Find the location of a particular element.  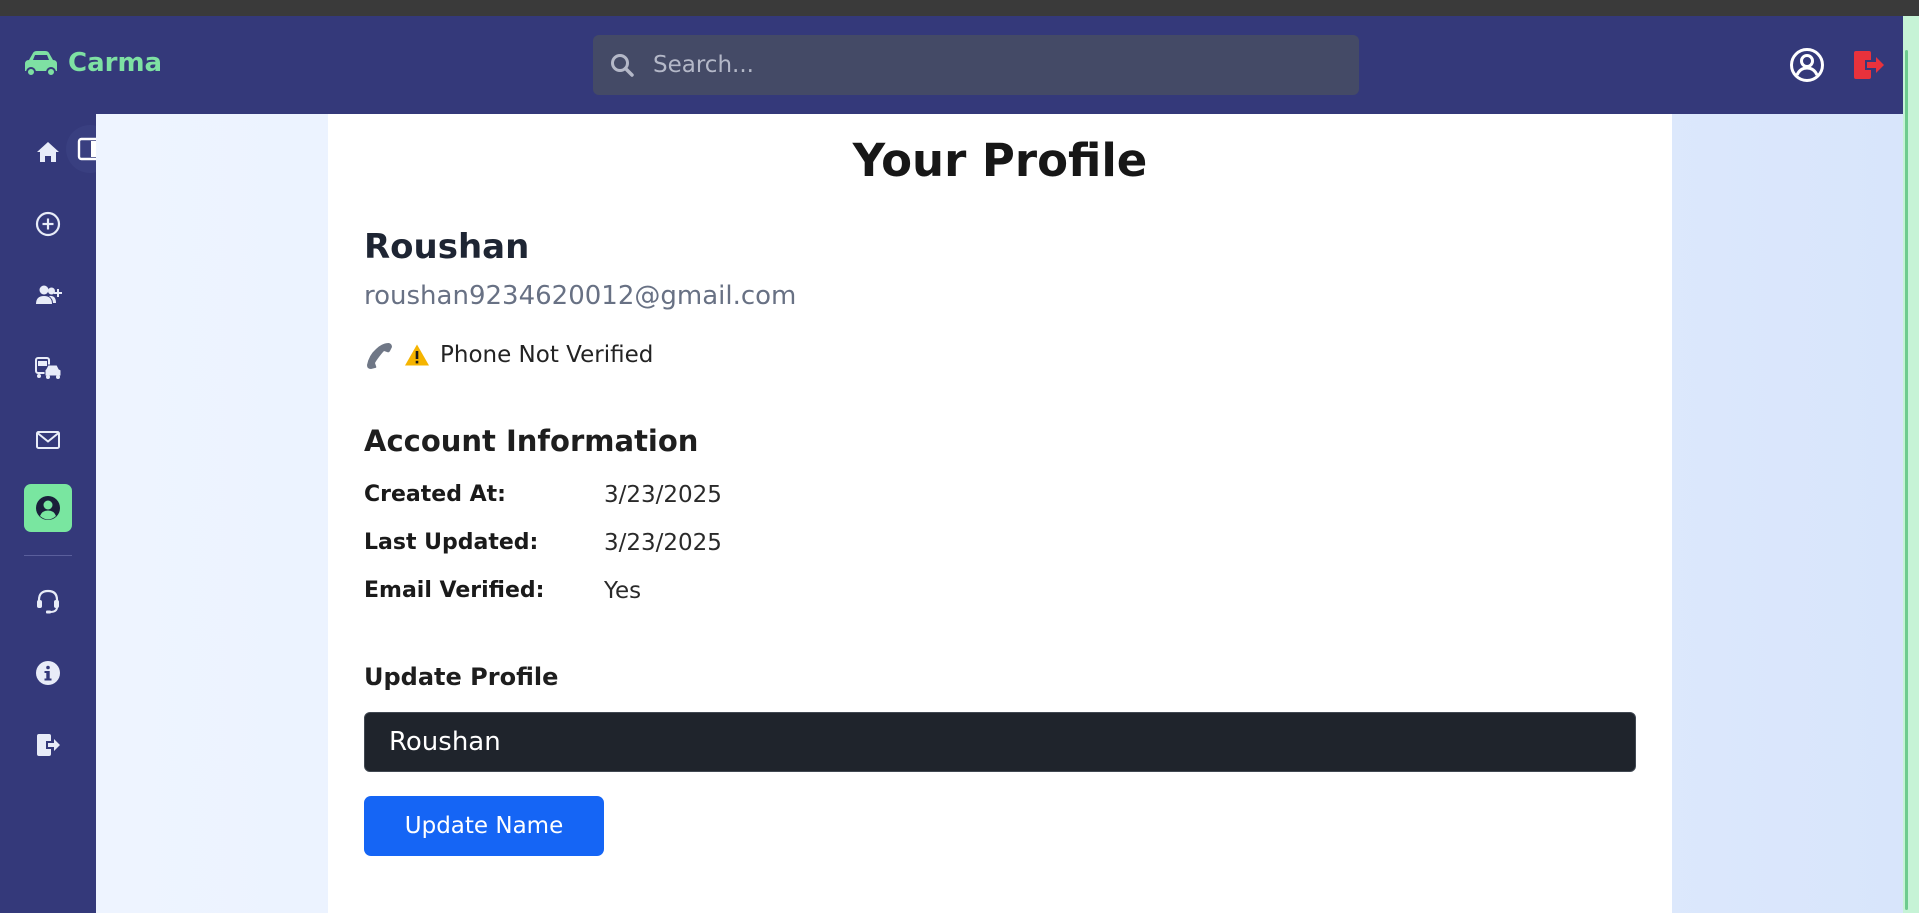

profile-name: Roushan is located at coordinates (447, 247).